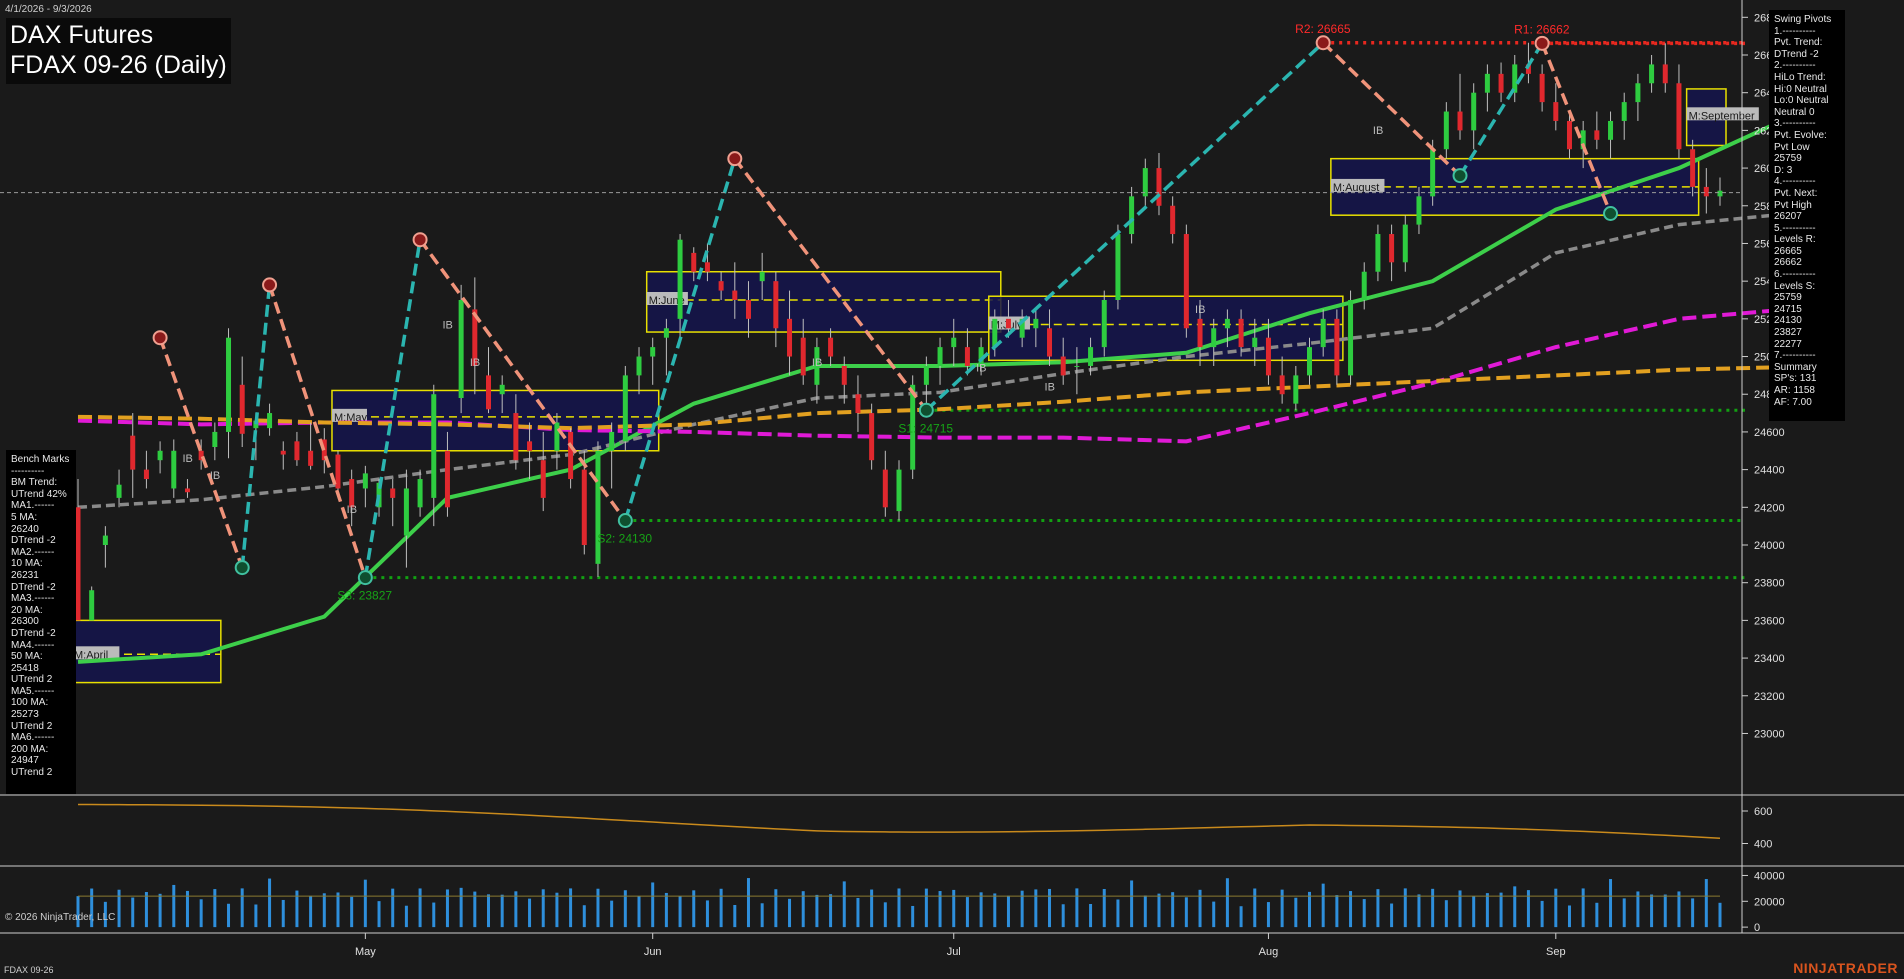  What do you see at coordinates (365, 952) in the screenshot?
I see `time-tick-label: May` at bounding box center [365, 952].